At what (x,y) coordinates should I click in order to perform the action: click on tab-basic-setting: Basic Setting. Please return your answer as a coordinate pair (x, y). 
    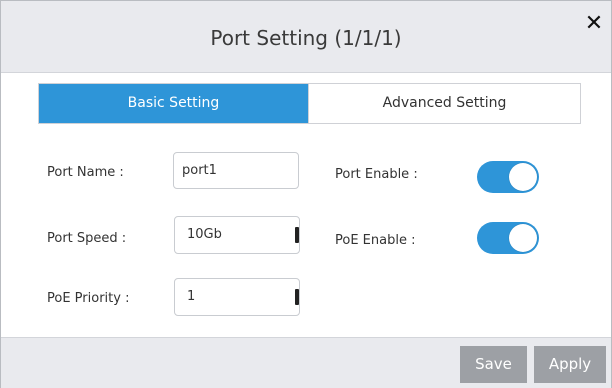
    Looking at the image, I should click on (173, 103).